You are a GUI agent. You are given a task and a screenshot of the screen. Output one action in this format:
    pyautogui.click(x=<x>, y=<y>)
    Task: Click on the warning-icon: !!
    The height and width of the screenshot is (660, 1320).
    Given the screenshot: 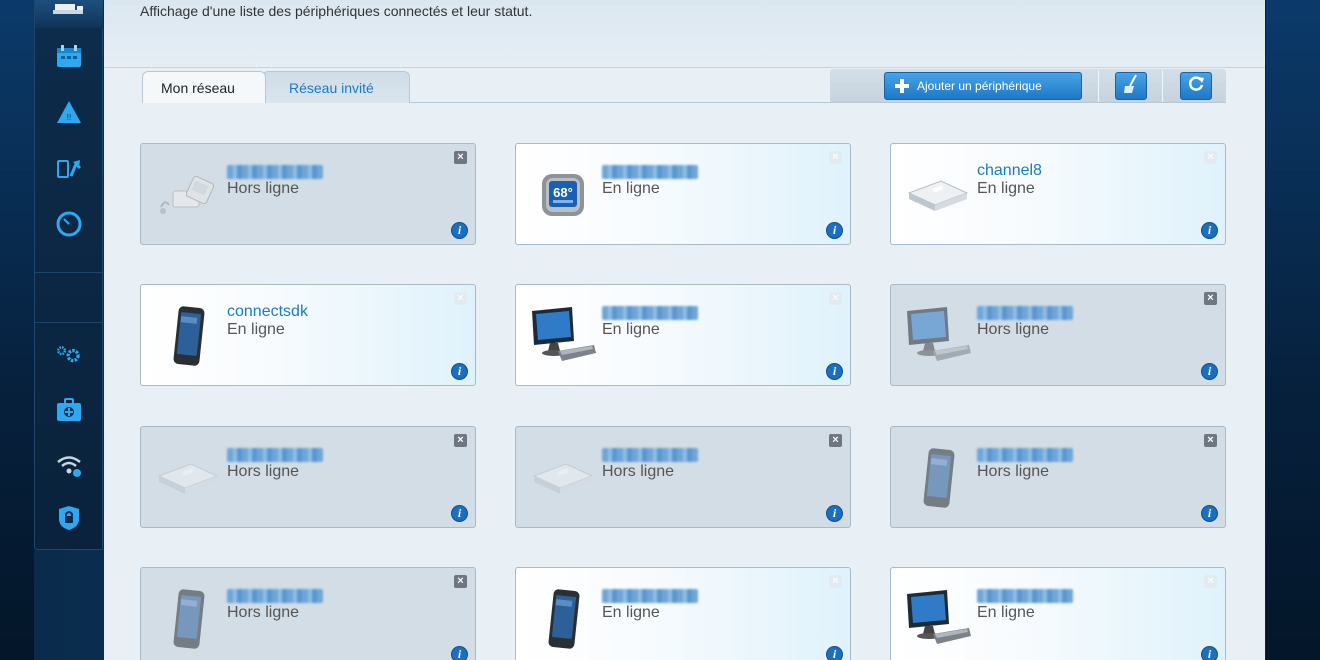 What is the action you would take?
    pyautogui.click(x=69, y=112)
    